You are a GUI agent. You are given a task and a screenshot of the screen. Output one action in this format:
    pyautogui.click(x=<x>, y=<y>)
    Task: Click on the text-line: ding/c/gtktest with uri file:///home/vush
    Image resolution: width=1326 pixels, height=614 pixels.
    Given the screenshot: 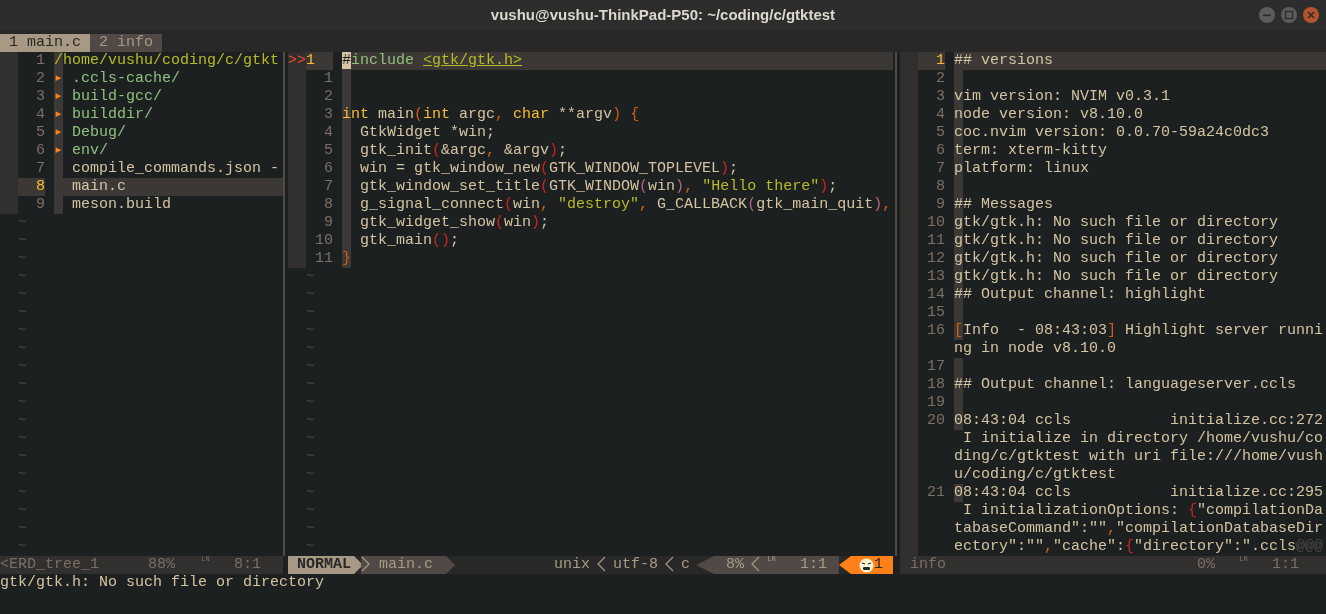 What is the action you would take?
    pyautogui.click(x=1139, y=457)
    